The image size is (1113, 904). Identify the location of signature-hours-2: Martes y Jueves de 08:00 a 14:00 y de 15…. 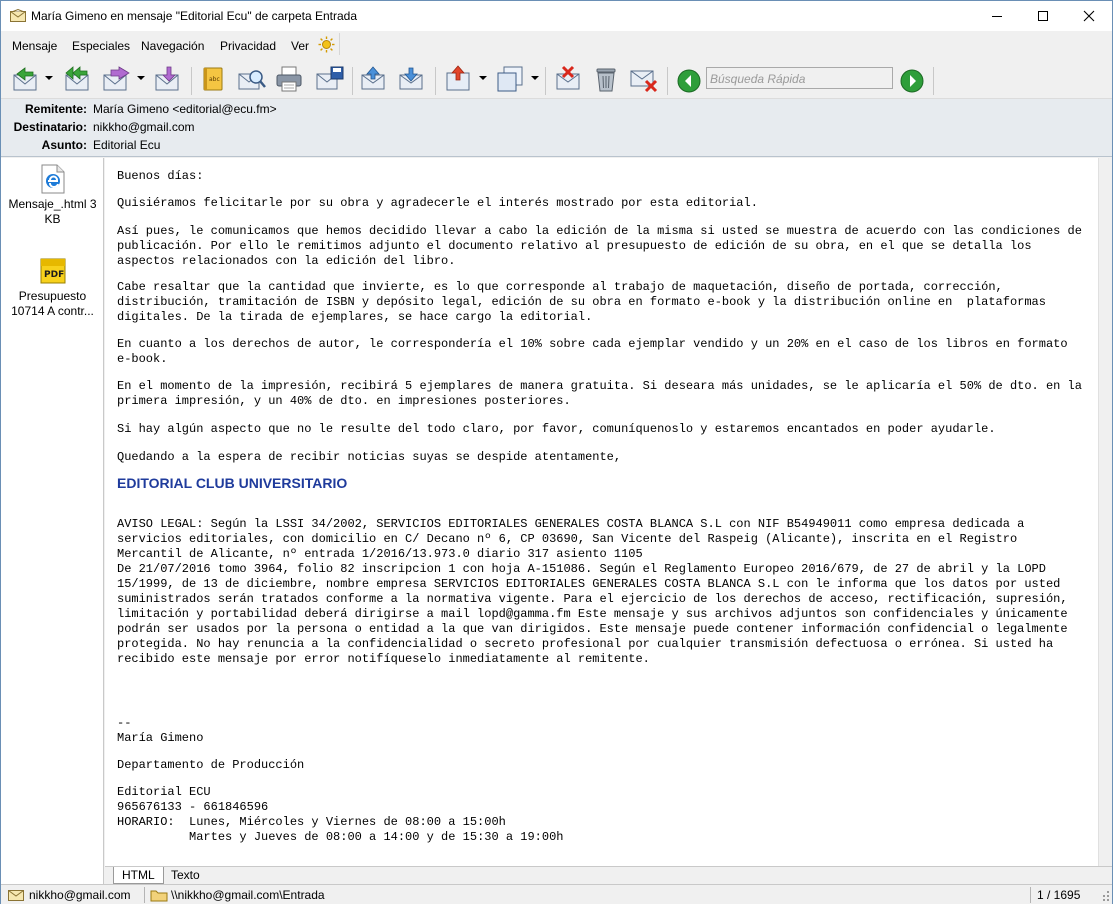
(340, 837).